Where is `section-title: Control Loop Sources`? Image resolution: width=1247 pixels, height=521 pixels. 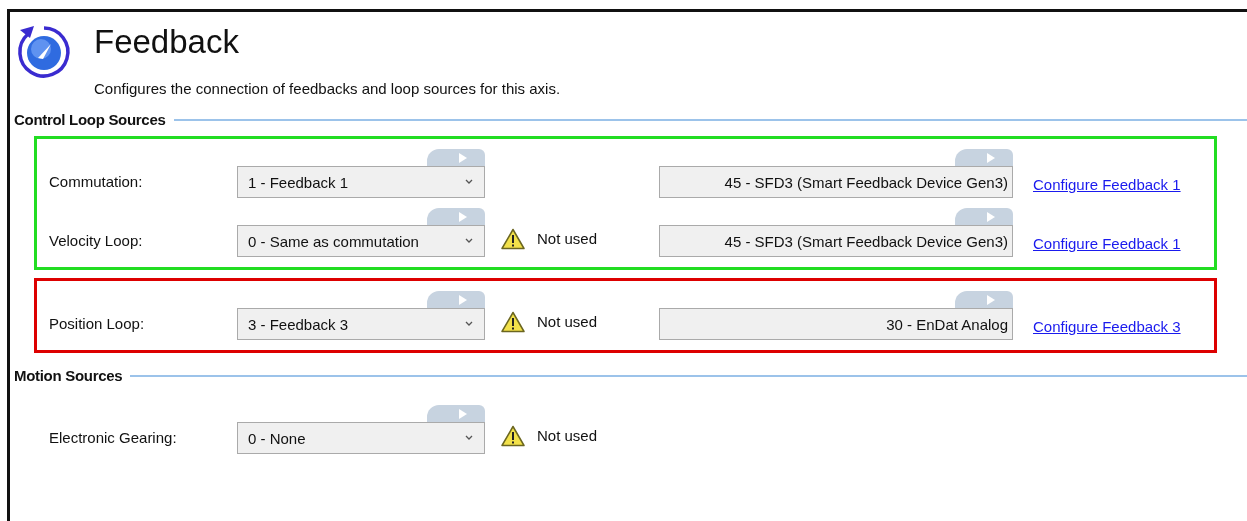
section-title: Control Loop Sources is located at coordinates (90, 119).